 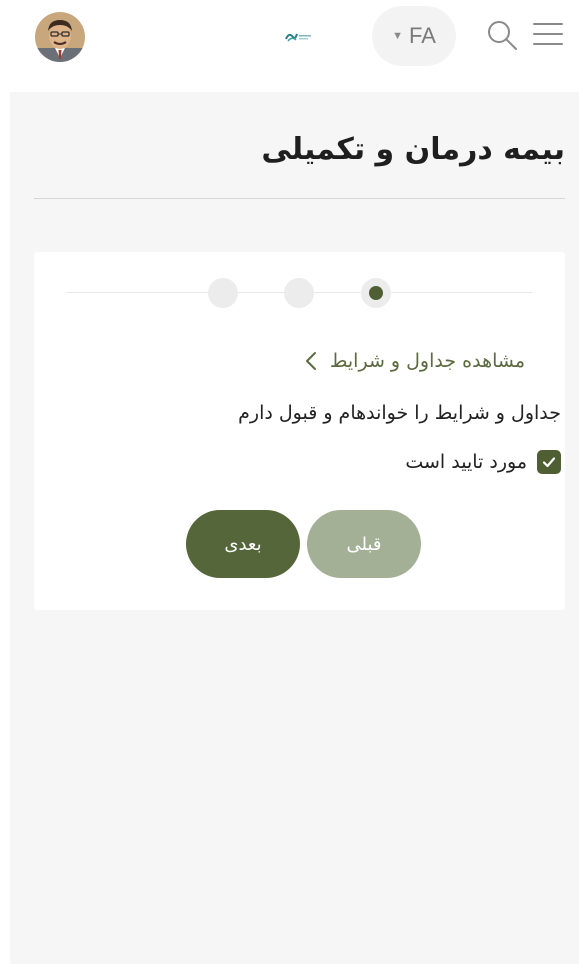 I want to click on terms-statement: جداول و شرایط را خواندهام و قبول دارم, so click(x=399, y=413).